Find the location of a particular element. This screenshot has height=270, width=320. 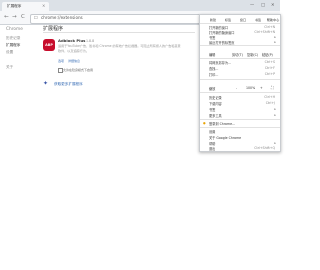

menu-shortcut: Ctrl+H is located at coordinates (269, 97).